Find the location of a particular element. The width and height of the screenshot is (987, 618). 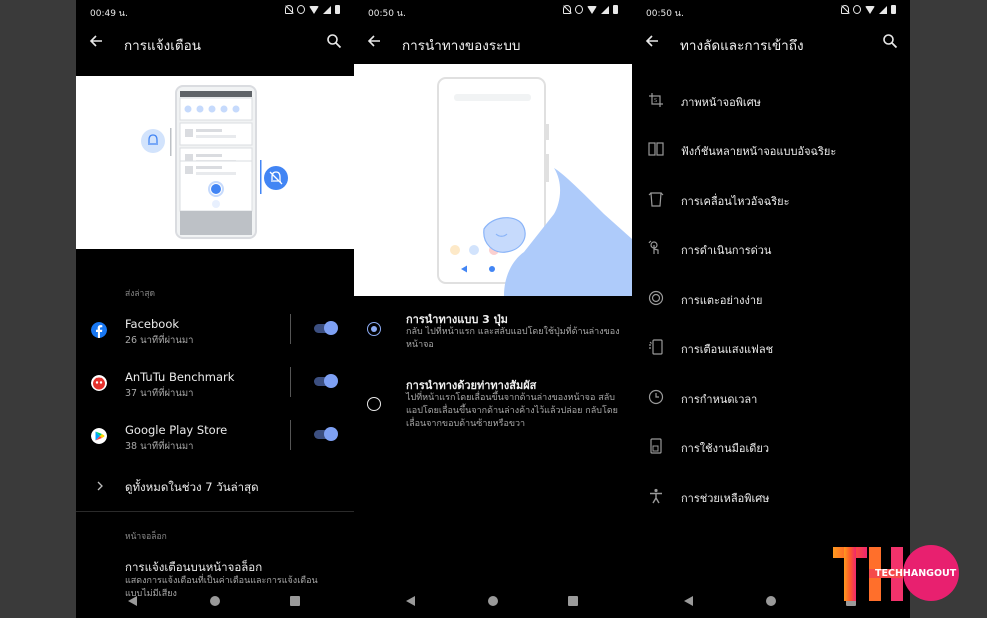

option-label: การกำหนดเวลา is located at coordinates (719, 399).